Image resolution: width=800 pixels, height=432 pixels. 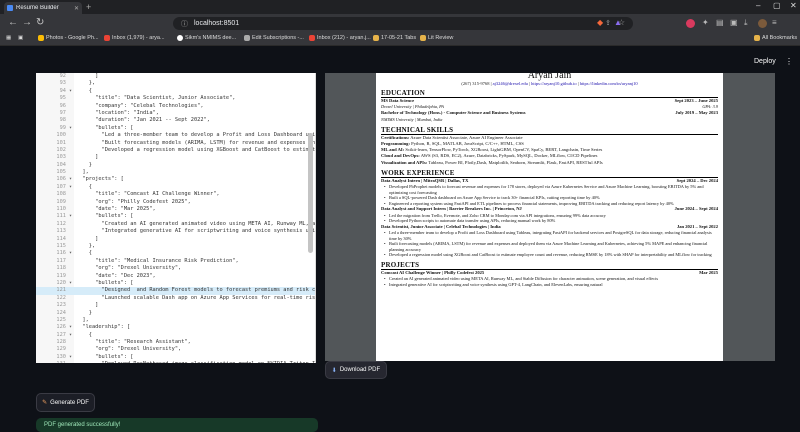 I want to click on bookmark-tabs: 17-05-21 Tabs, so click(x=394, y=38).